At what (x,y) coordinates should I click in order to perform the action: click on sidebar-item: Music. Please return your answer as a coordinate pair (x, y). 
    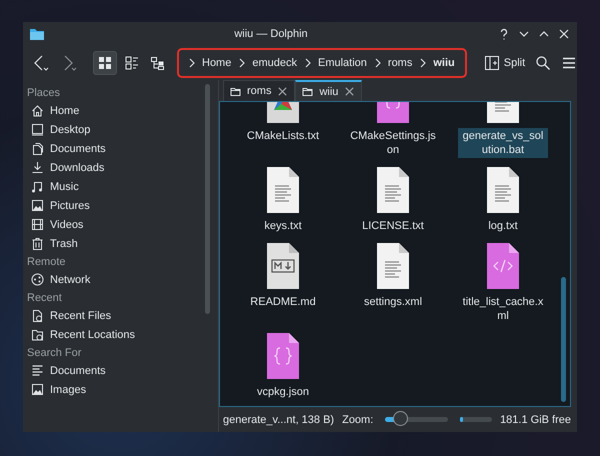
    Looking at the image, I should click on (64, 186).